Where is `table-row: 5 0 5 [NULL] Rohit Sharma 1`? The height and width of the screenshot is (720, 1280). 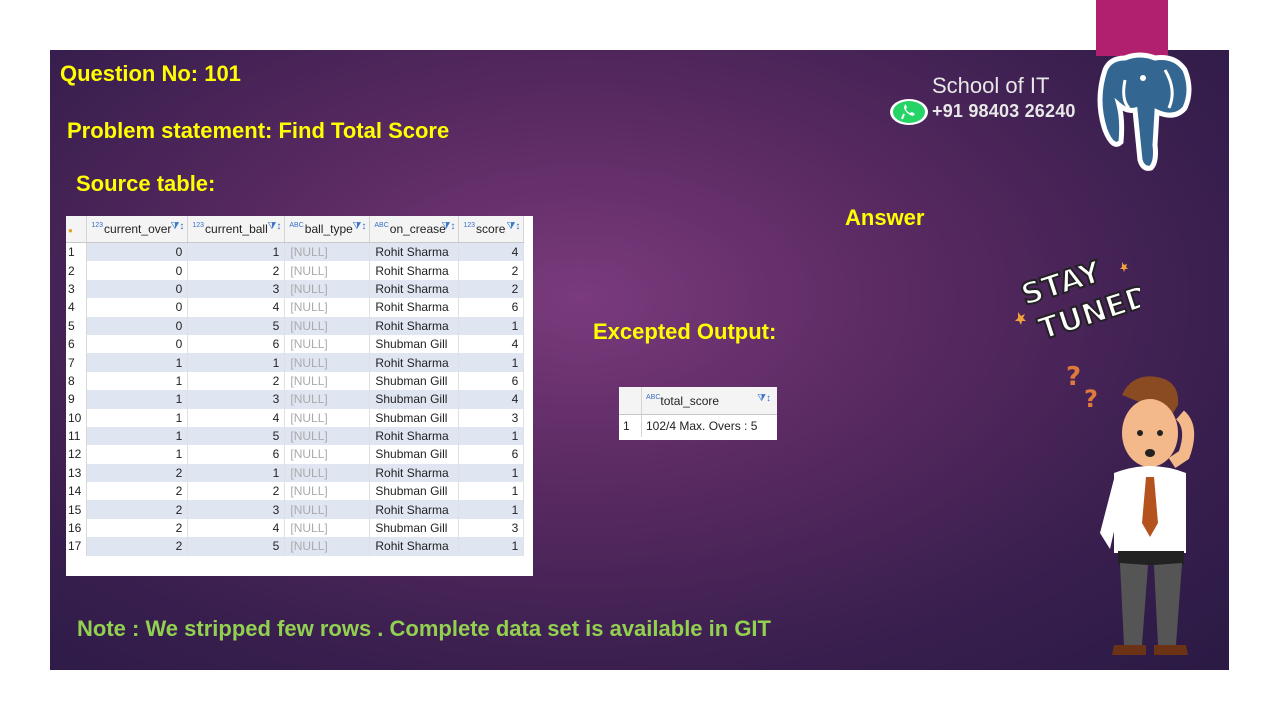 table-row: 5 0 5 [NULL] Rohit Sharma 1 is located at coordinates (295, 325).